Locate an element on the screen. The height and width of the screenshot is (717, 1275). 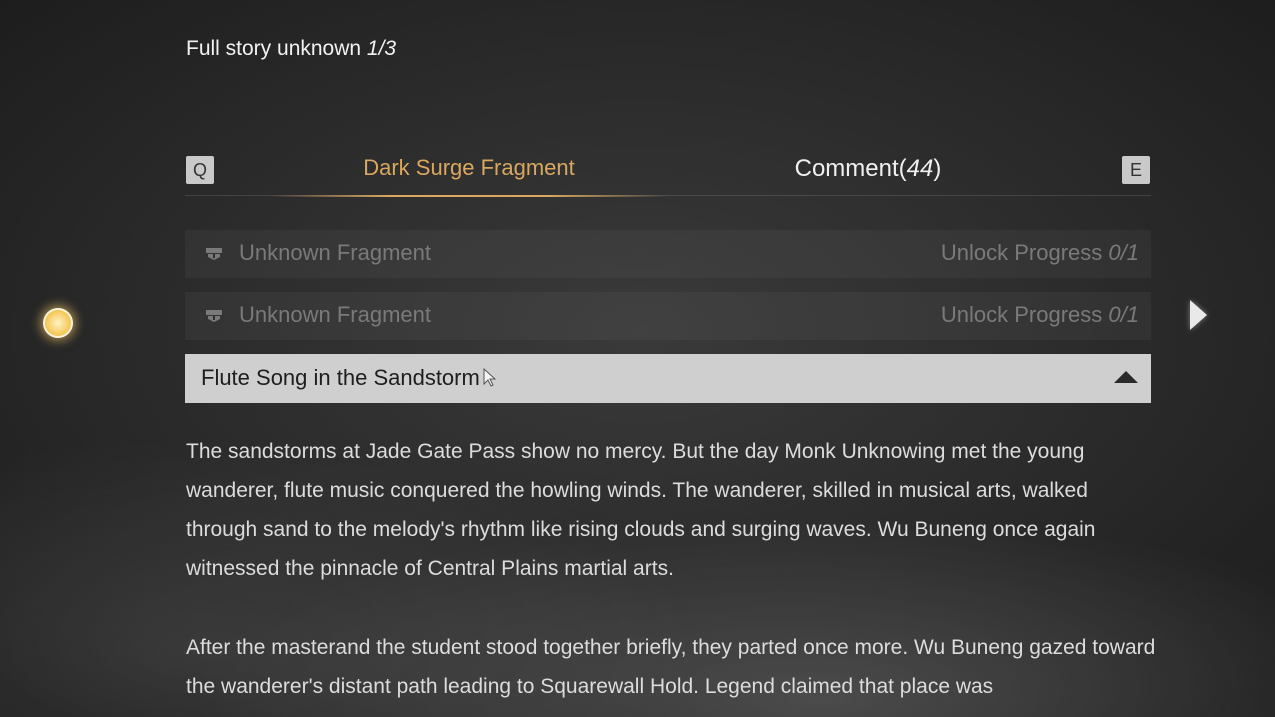
story-progress-count: 1/3 is located at coordinates (381, 48).